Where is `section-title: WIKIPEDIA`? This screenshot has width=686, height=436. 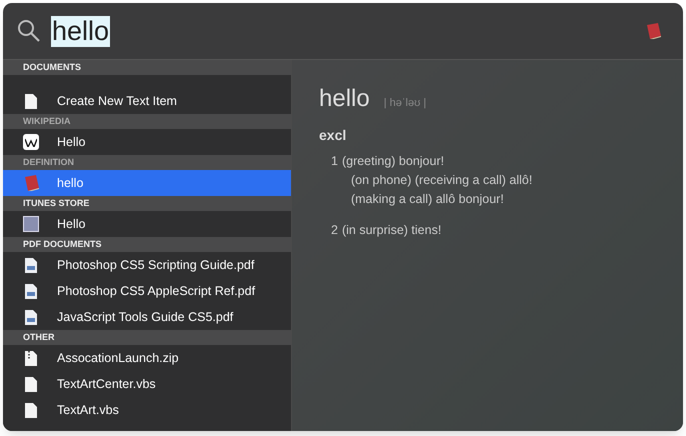 section-title: WIKIPEDIA is located at coordinates (47, 121).